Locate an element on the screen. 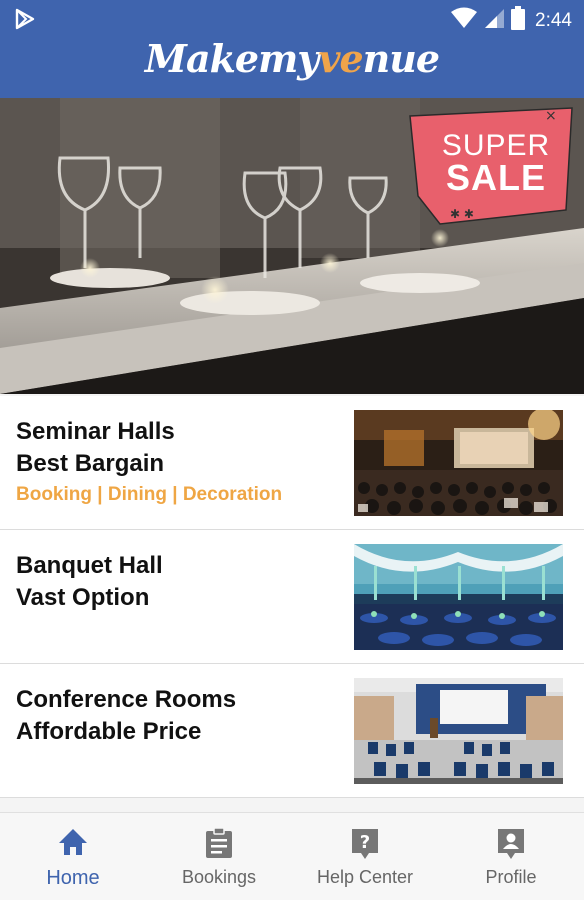  bottom-navigation: Home Bookings ? Help Center Profile is located at coordinates (292, 856).